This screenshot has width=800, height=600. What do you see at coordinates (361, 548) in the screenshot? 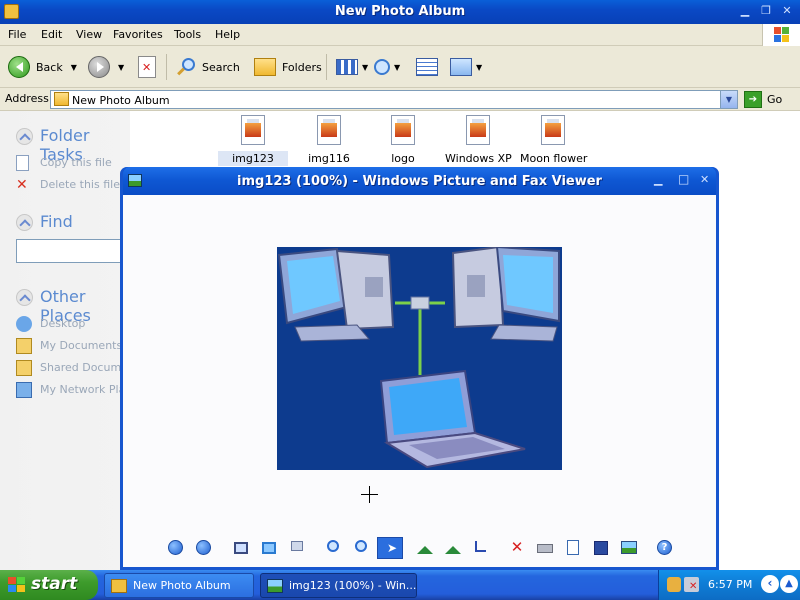
I see `zoom-out-icon` at bounding box center [361, 548].